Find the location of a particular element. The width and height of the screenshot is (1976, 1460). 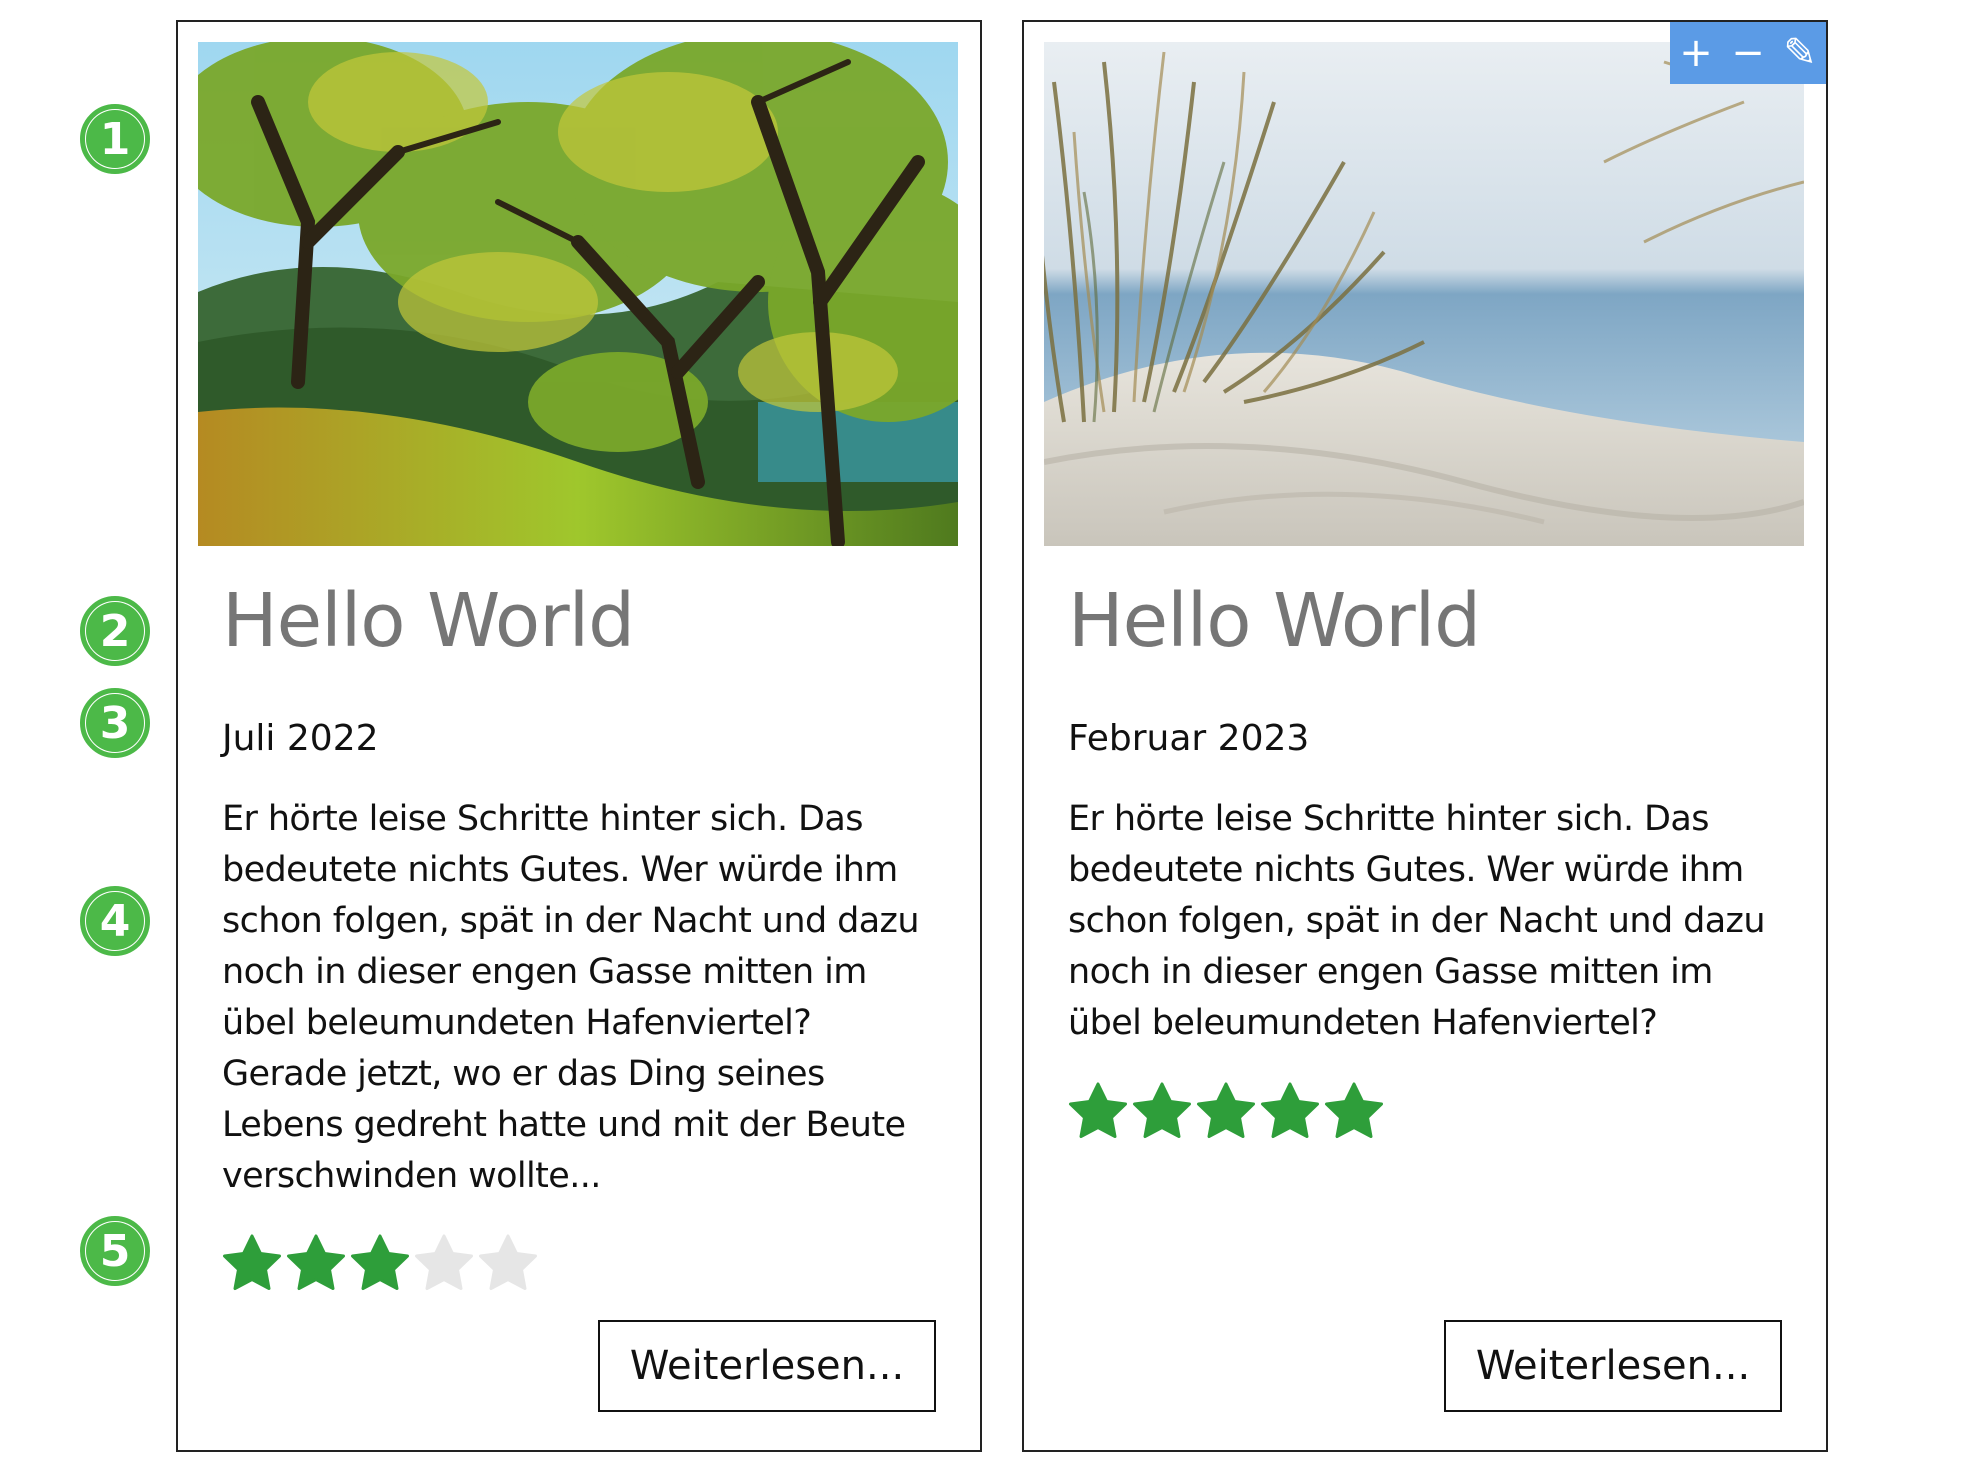

callout-number: 3 is located at coordinates (115, 723).